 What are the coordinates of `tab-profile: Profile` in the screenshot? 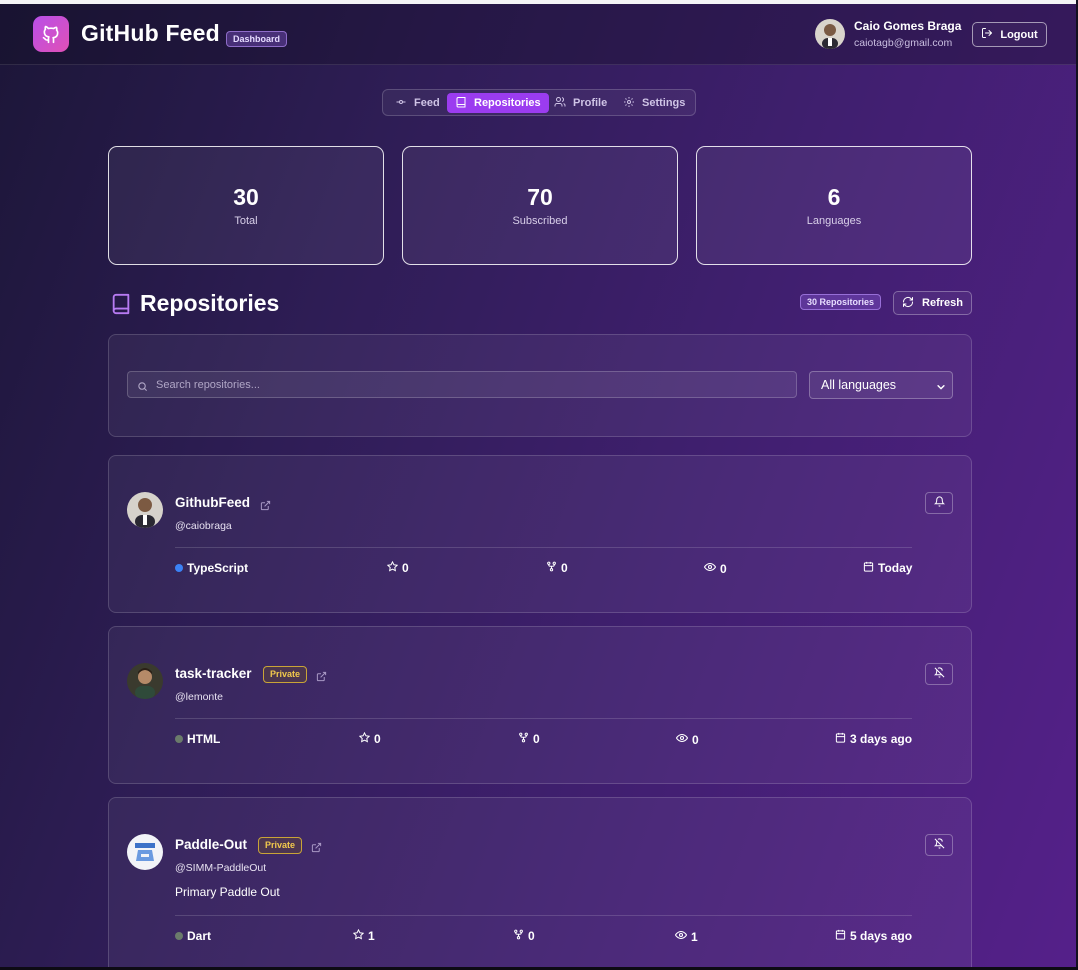 It's located at (580, 103).